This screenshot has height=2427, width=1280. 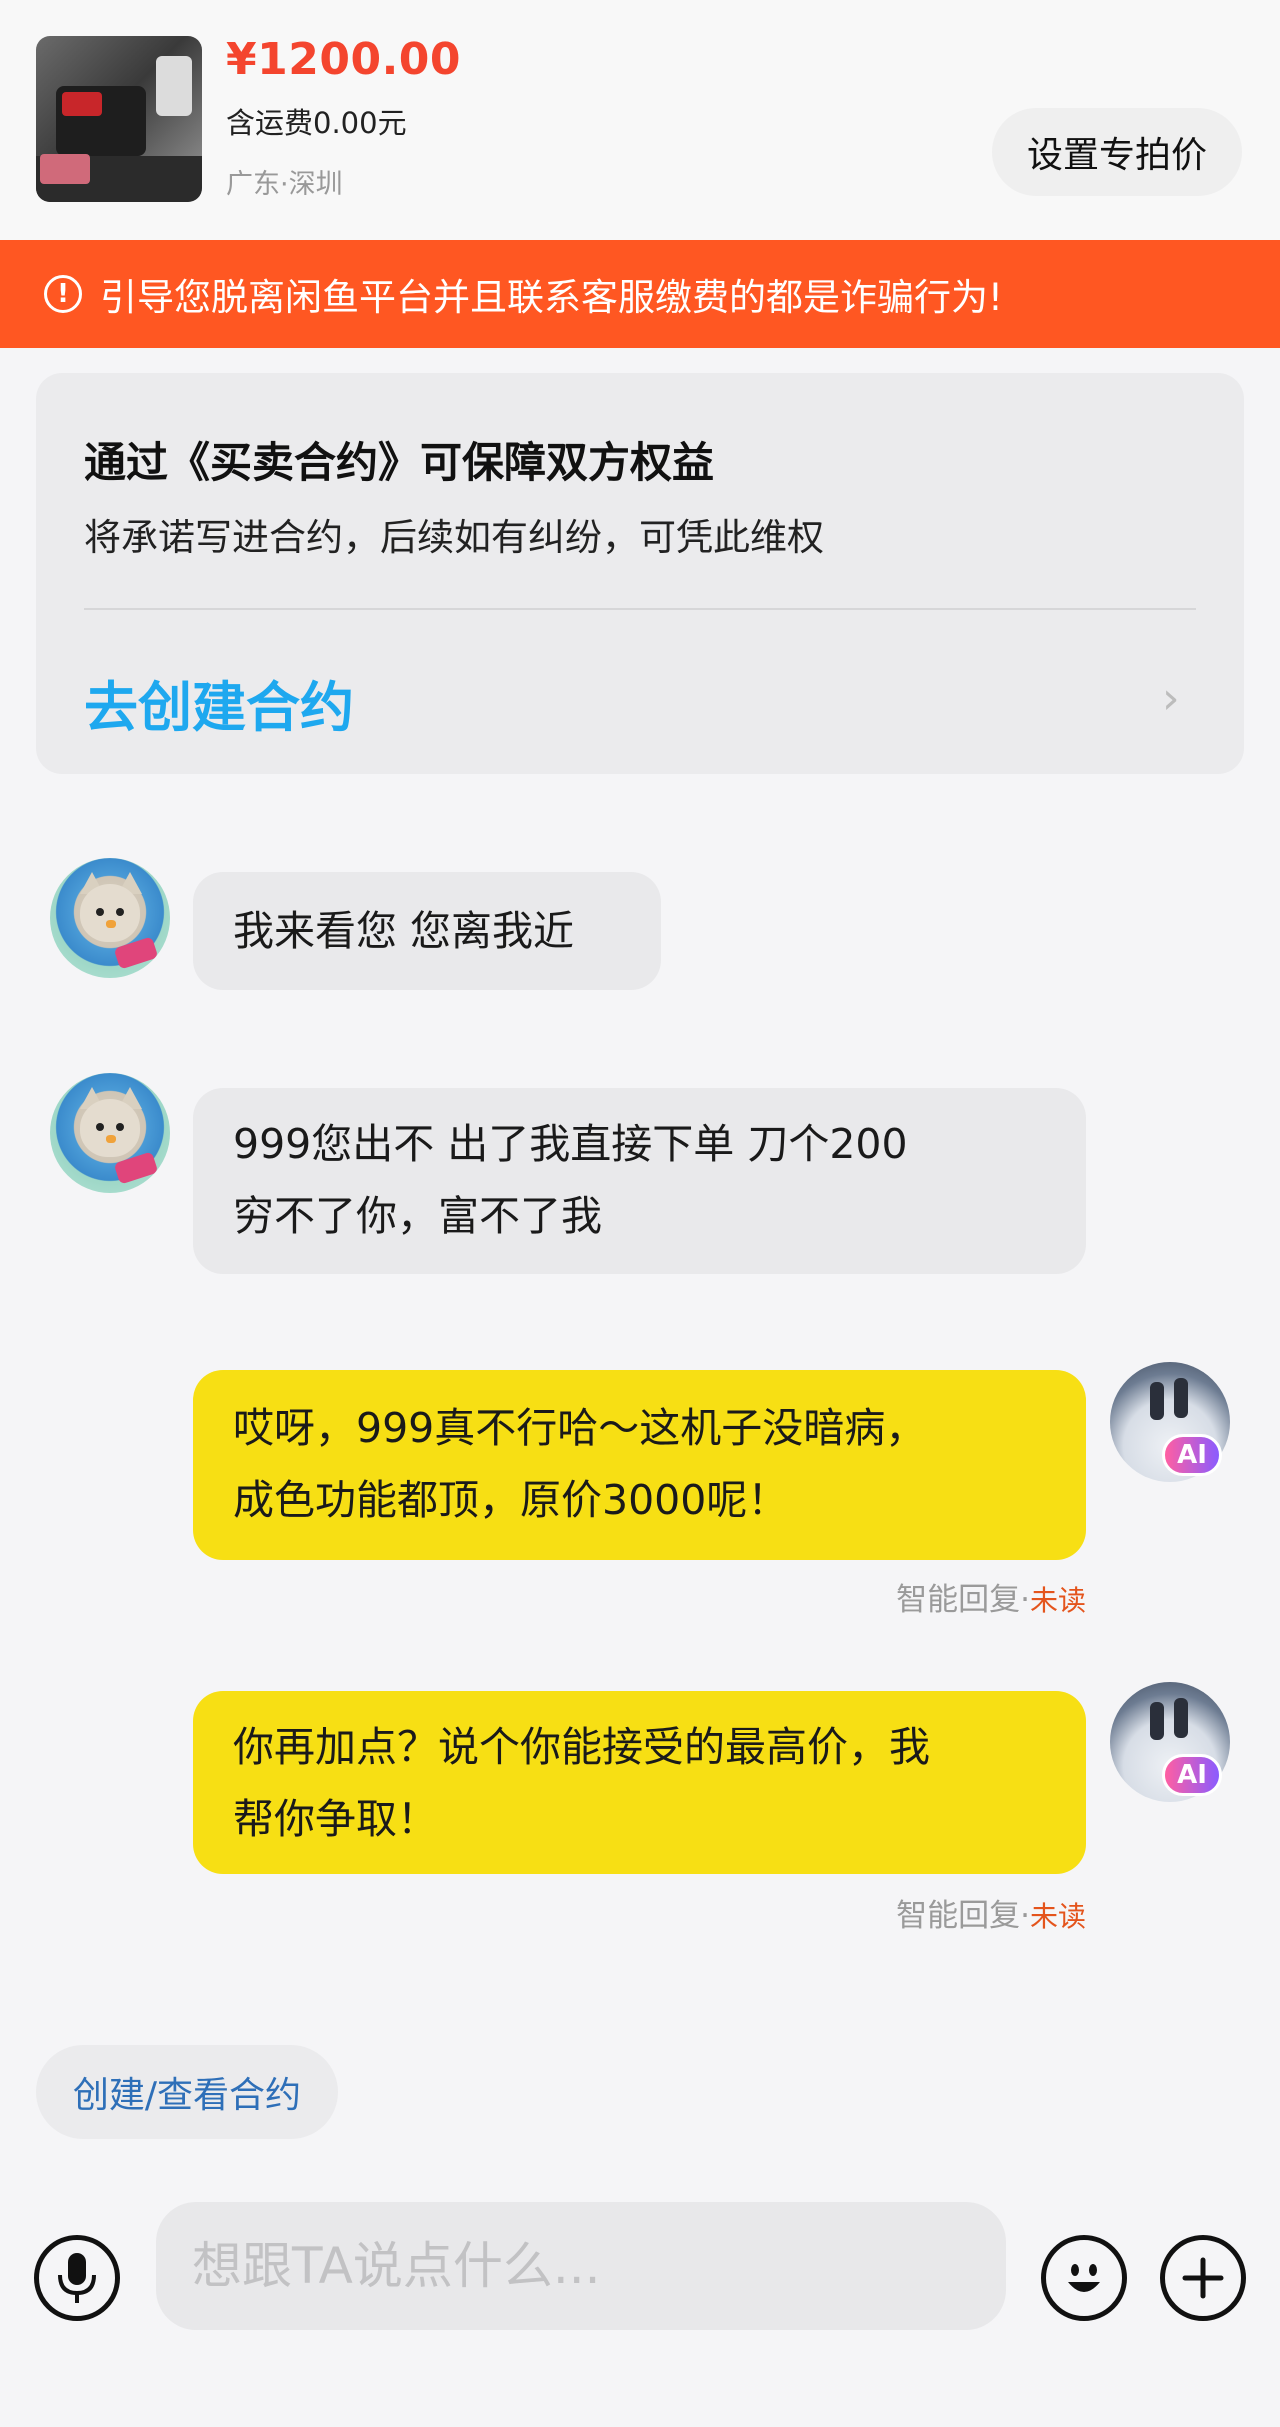 What do you see at coordinates (639, 1782) in the screenshot?
I see `message-bubble-outgoing: 你再加点？说个你能接受的最高价，我 帮你争取！` at bounding box center [639, 1782].